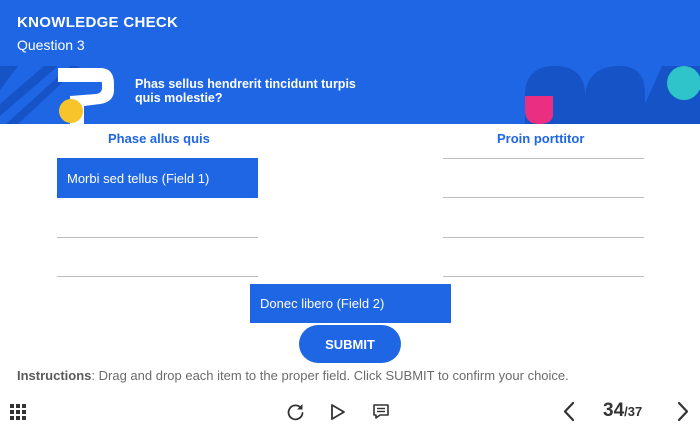 The image size is (700, 430). I want to click on instructions-label: Instructions, so click(54, 375).